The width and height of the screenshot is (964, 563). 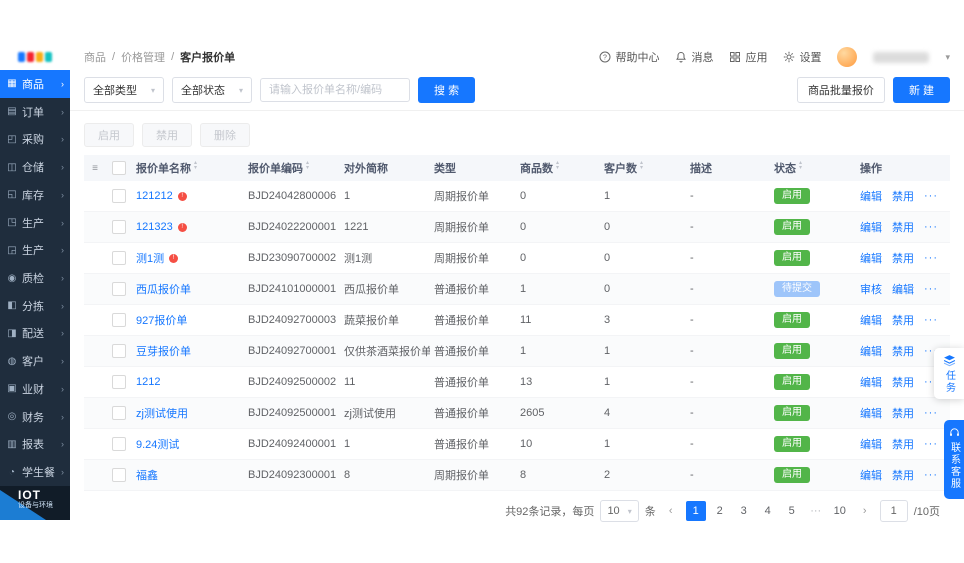 I want to click on quote-name-link: 9.24测试, so click(x=157, y=444).